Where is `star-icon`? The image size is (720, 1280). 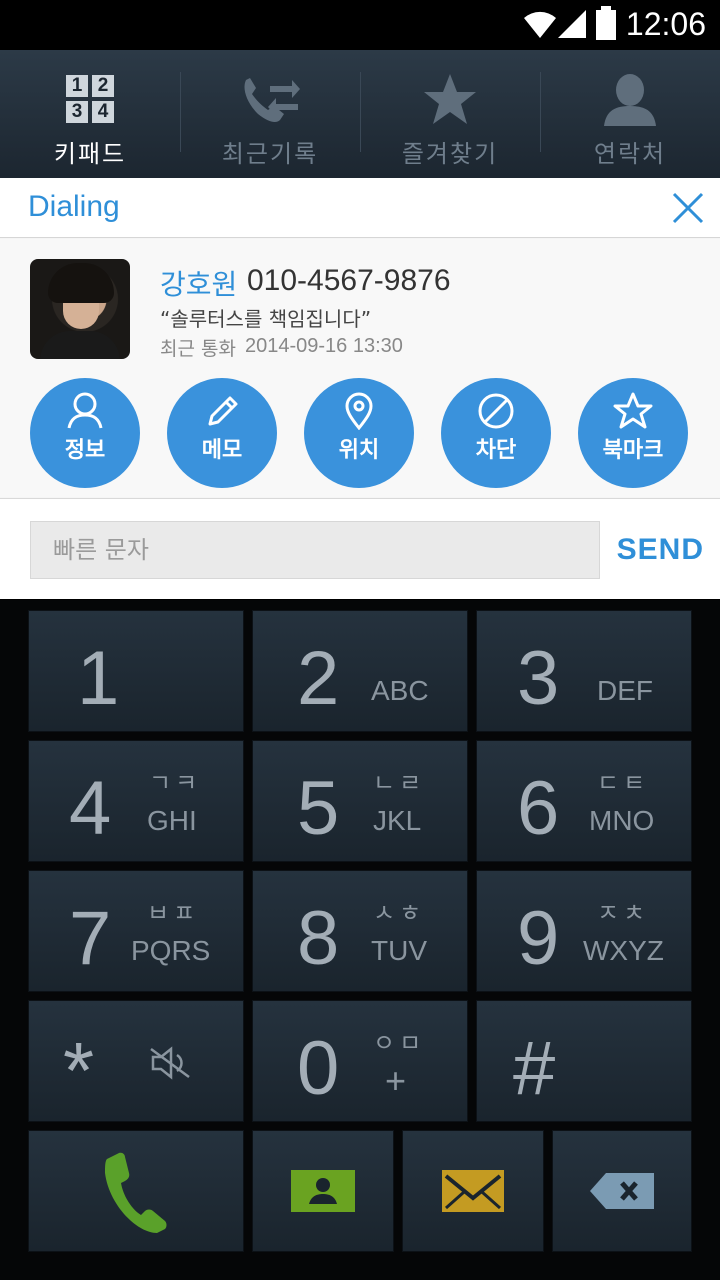
star-icon is located at coordinates (450, 99).